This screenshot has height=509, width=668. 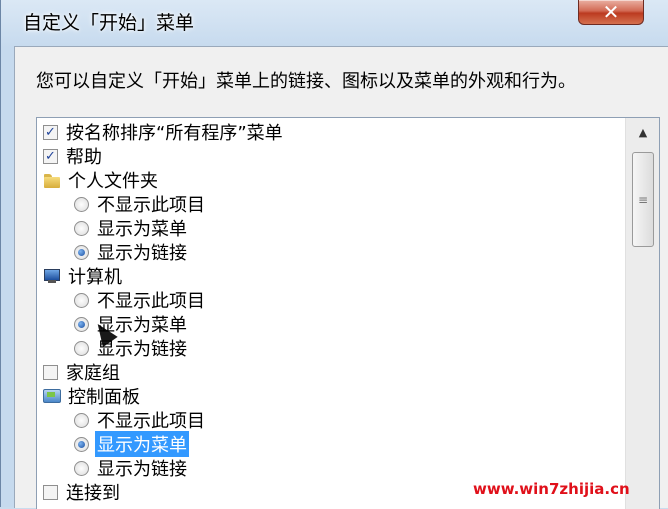 I want to click on list-item: ✓ 帮助, so click(x=72, y=156).